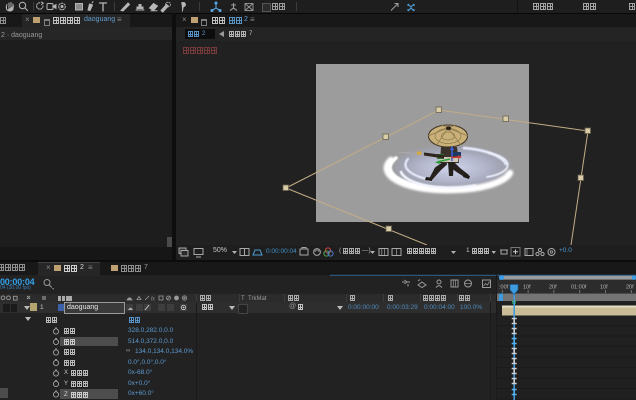 The width and height of the screenshot is (636, 400). Describe the element at coordinates (579, 288) in the screenshot. I see `svg-text: 01:00f` at that location.